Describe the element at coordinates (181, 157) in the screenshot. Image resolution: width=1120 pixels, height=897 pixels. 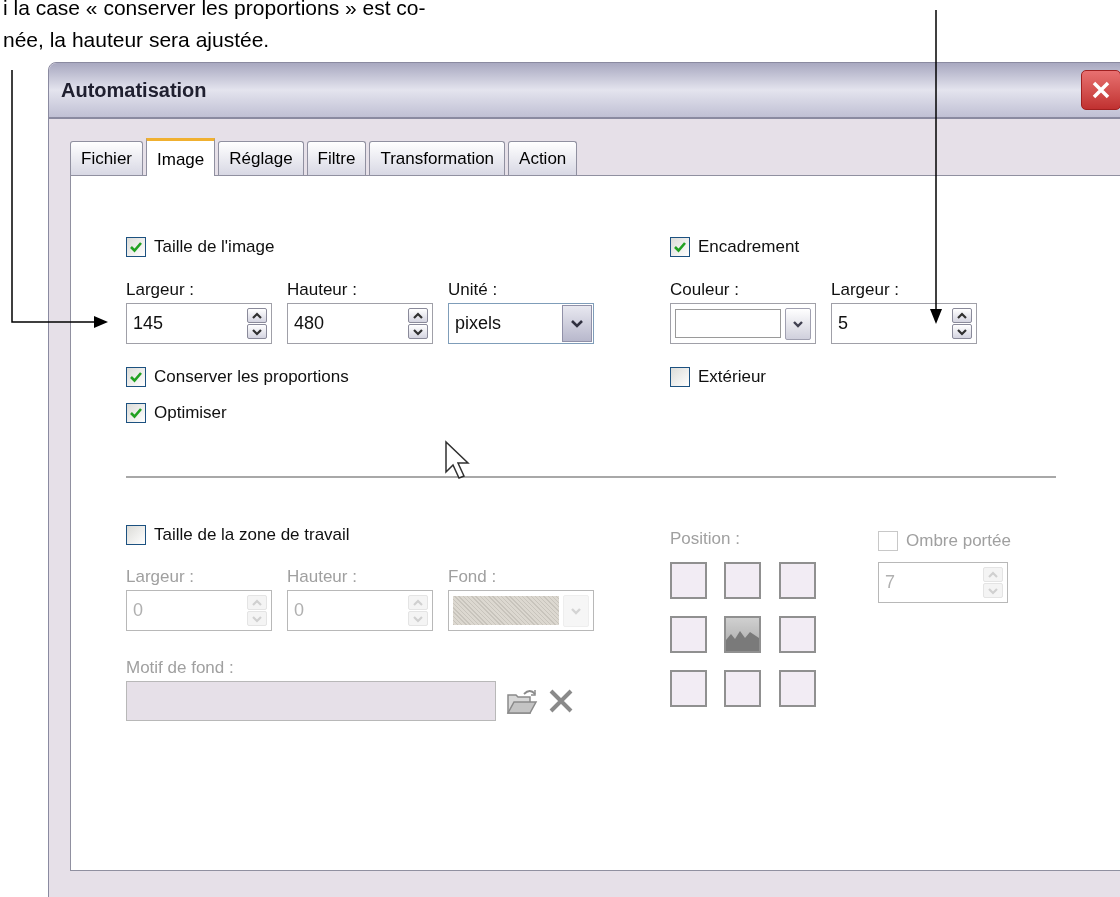
I see `tab: Image` at that location.